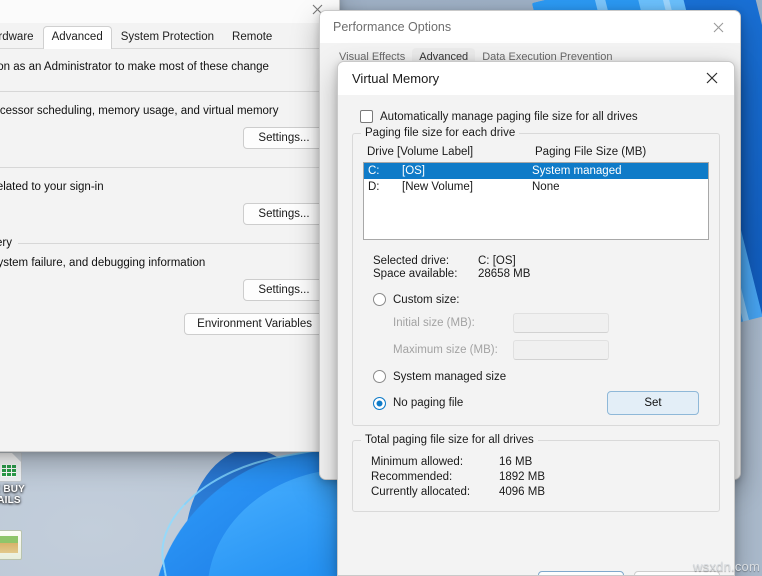 The width and height of the screenshot is (762, 576). I want to click on recommended-row: Recommended: 1892 MB, so click(536, 477).